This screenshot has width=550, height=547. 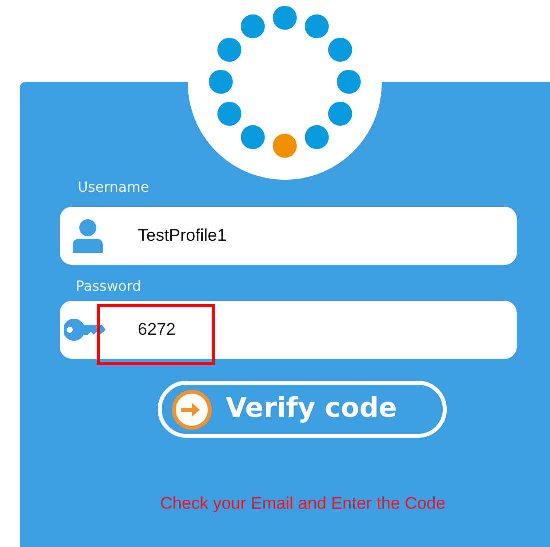 What do you see at coordinates (114, 188) in the screenshot?
I see `username-label: Username` at bounding box center [114, 188].